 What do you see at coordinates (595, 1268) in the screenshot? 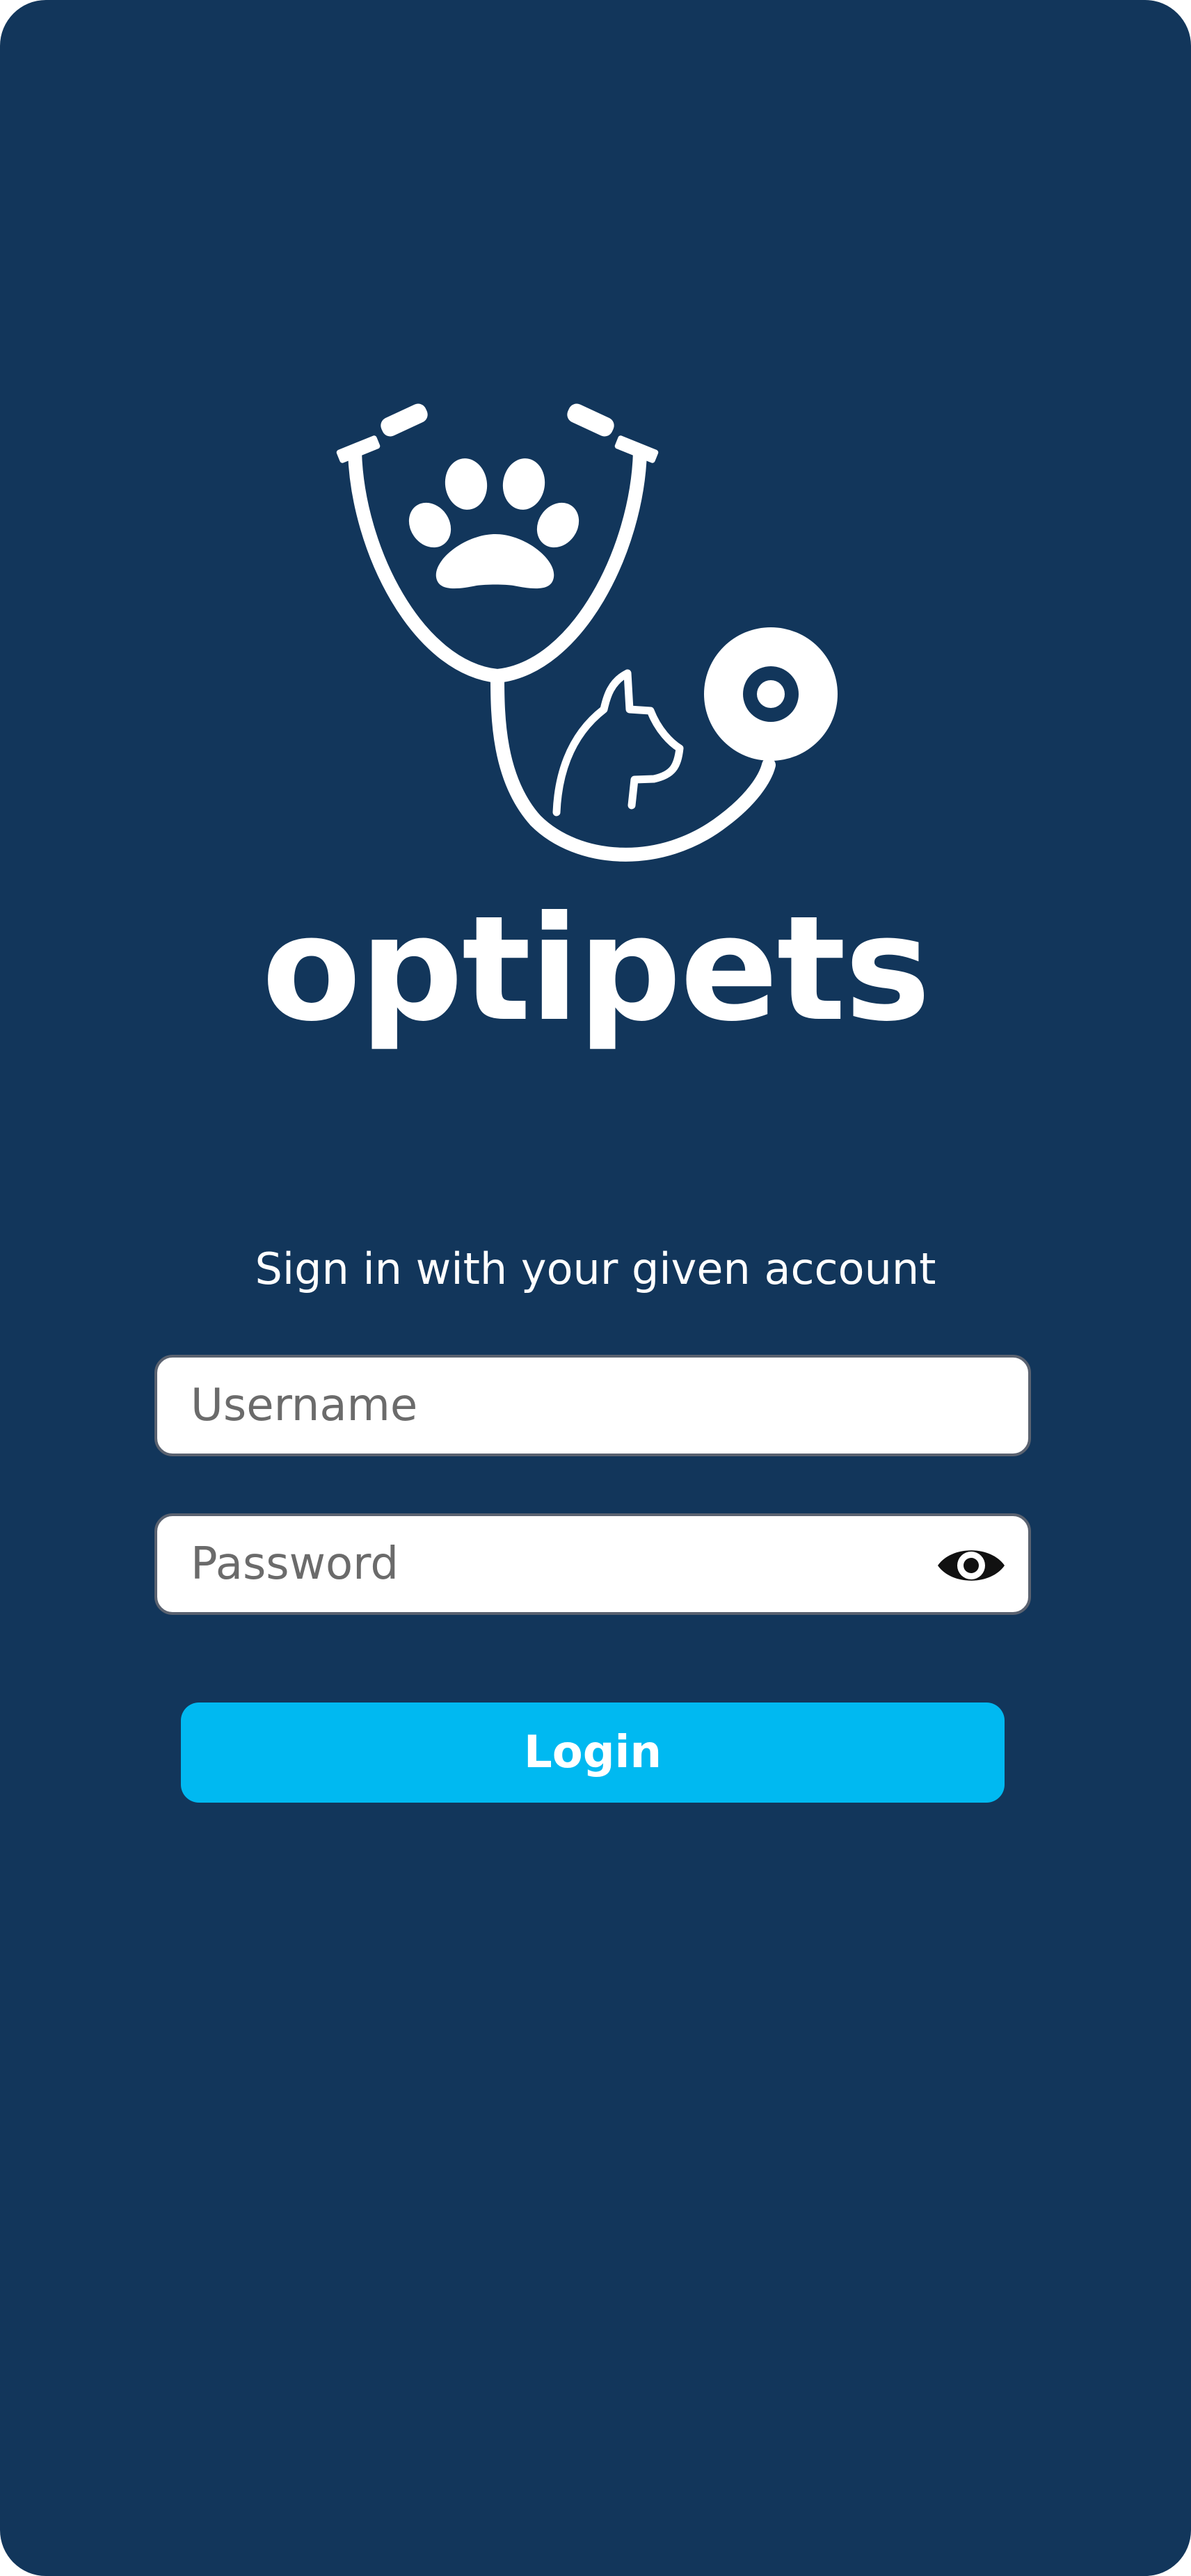
I see `sign-in-heading: Sign in with your given account` at bounding box center [595, 1268].